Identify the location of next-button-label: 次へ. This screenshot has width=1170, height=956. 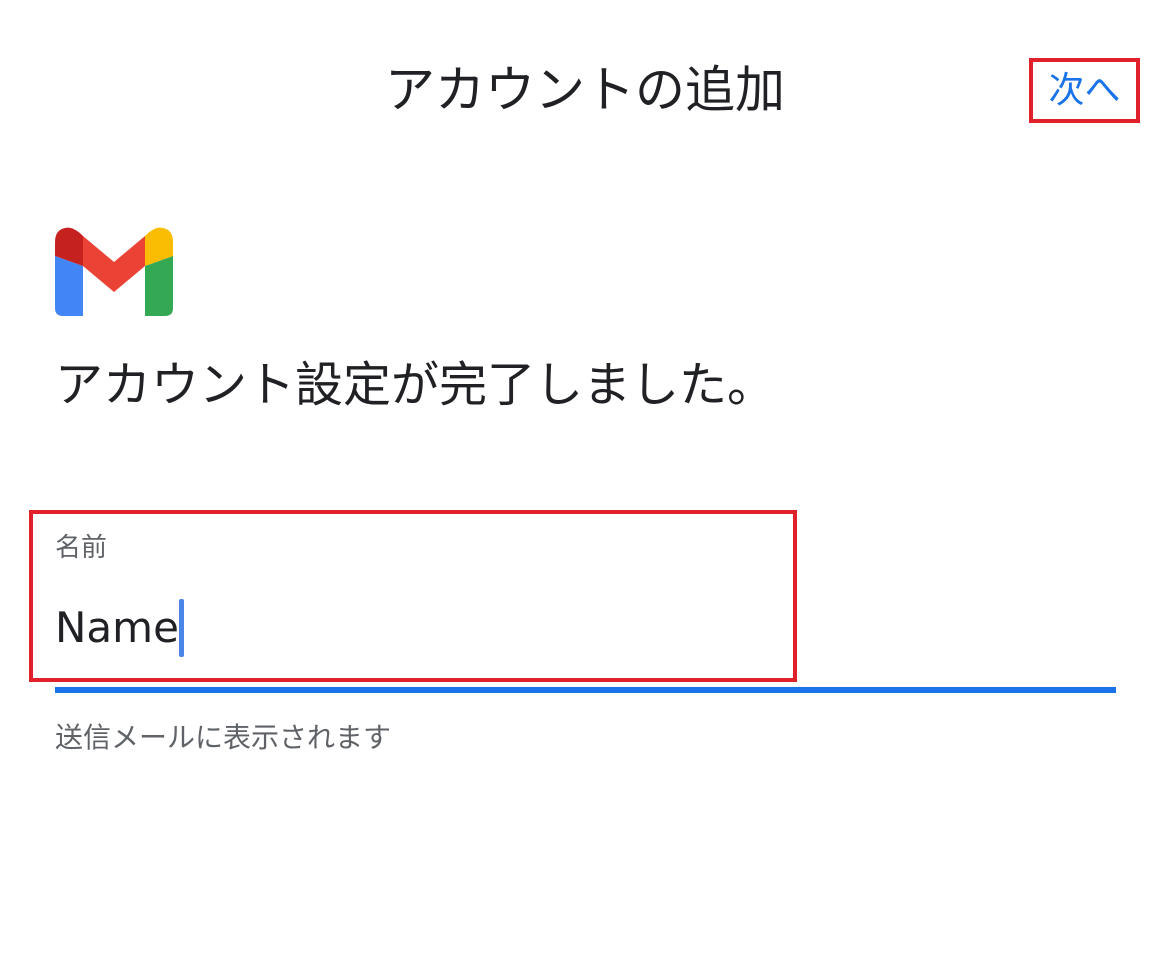
(1084, 90).